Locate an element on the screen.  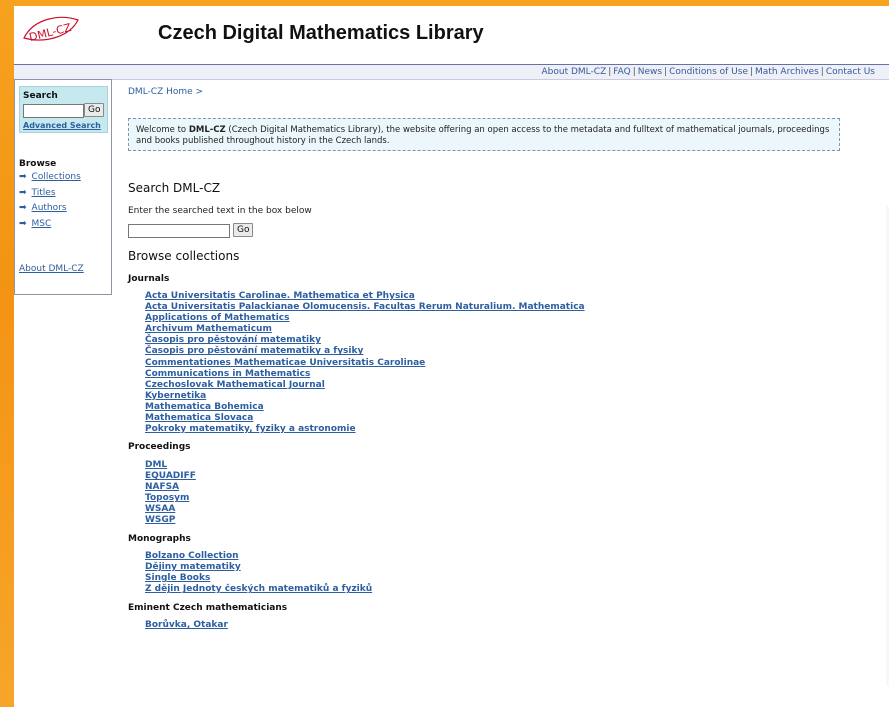
browse-list: ➡ Collections ➡ Titles ➡ Authors ➡ MSC is located at coordinates (50, 203).